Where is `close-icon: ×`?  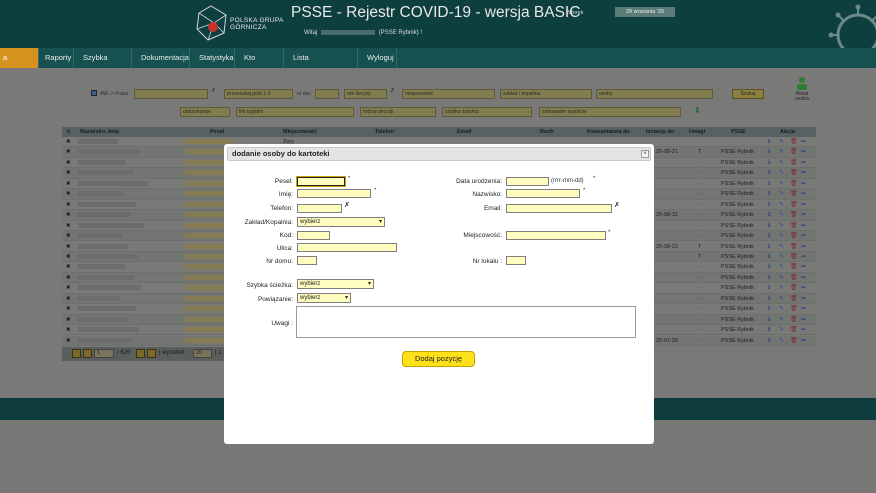
close-icon: × is located at coordinates (645, 154).